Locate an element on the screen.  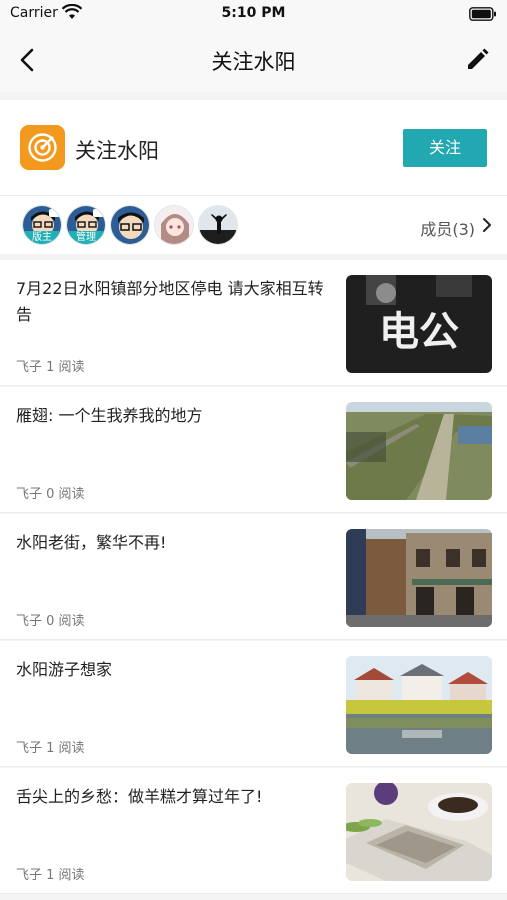
article-title: 雁翅: 一个生我养我的地方 is located at coordinates (109, 415).